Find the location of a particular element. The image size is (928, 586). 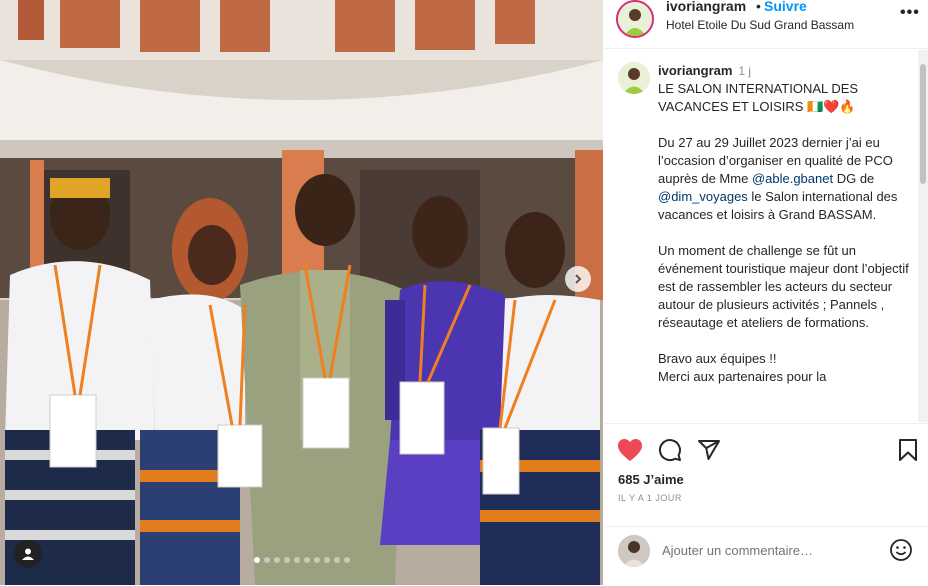

caption-avatar is located at coordinates (634, 78).